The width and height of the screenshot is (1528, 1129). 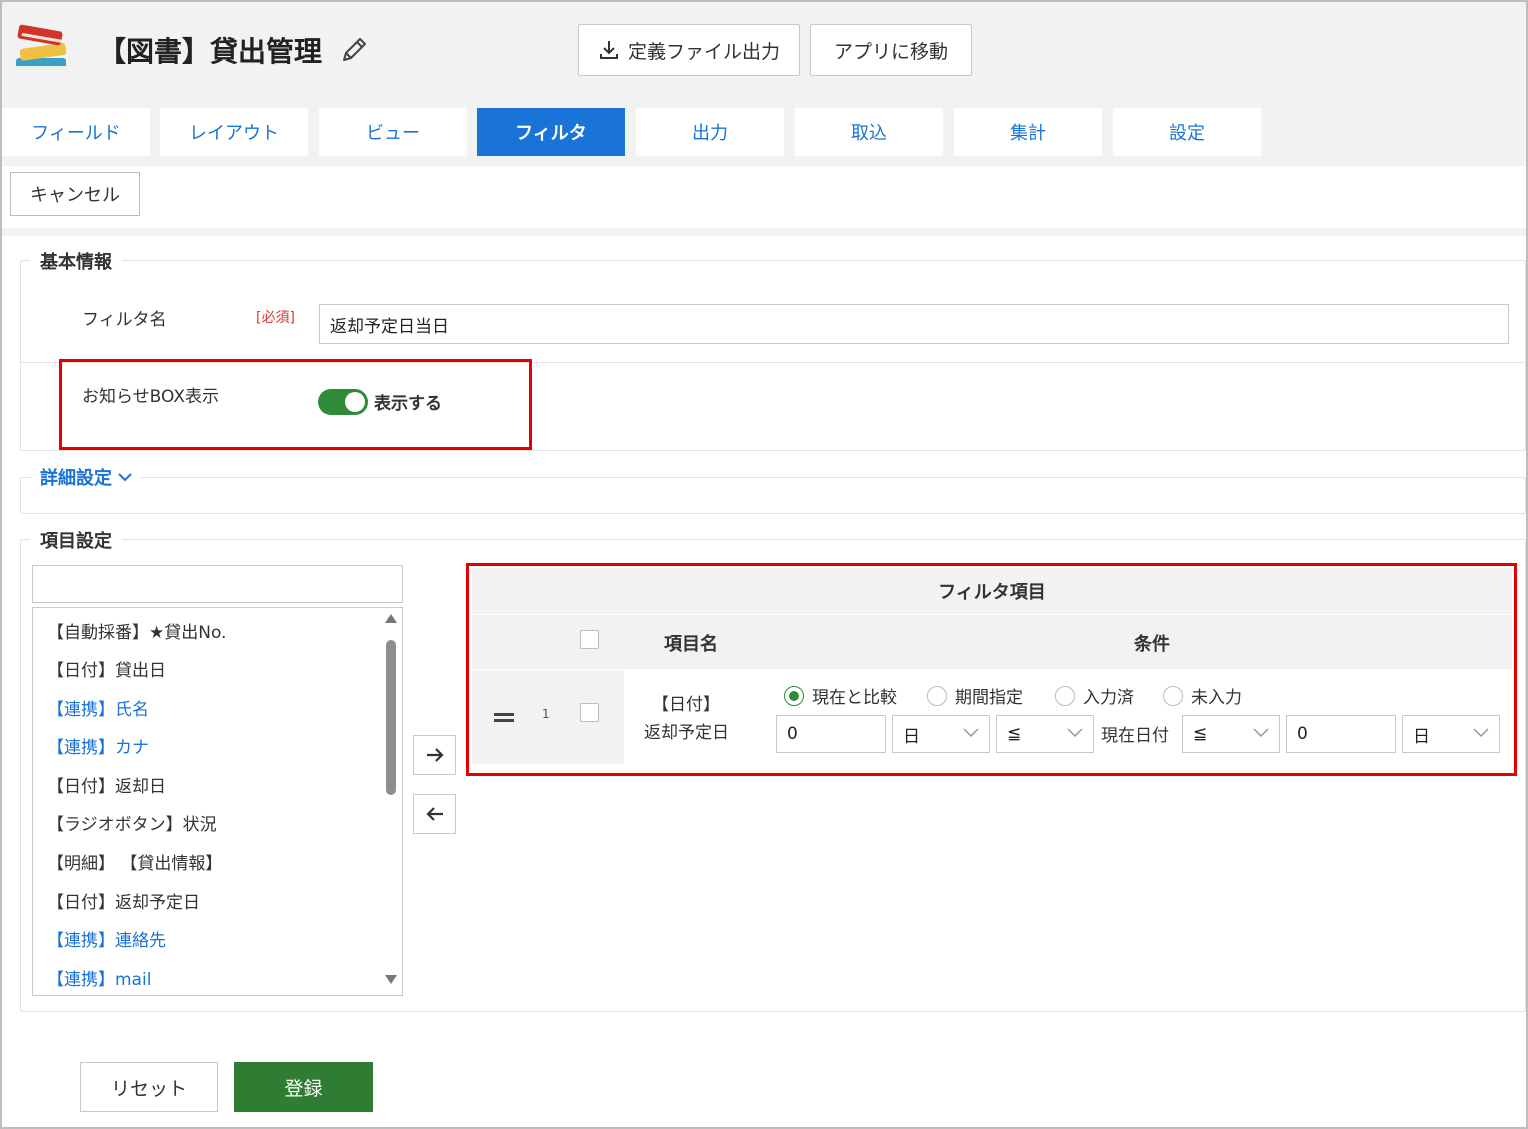 I want to click on pencil-icon, so click(x=354, y=50).